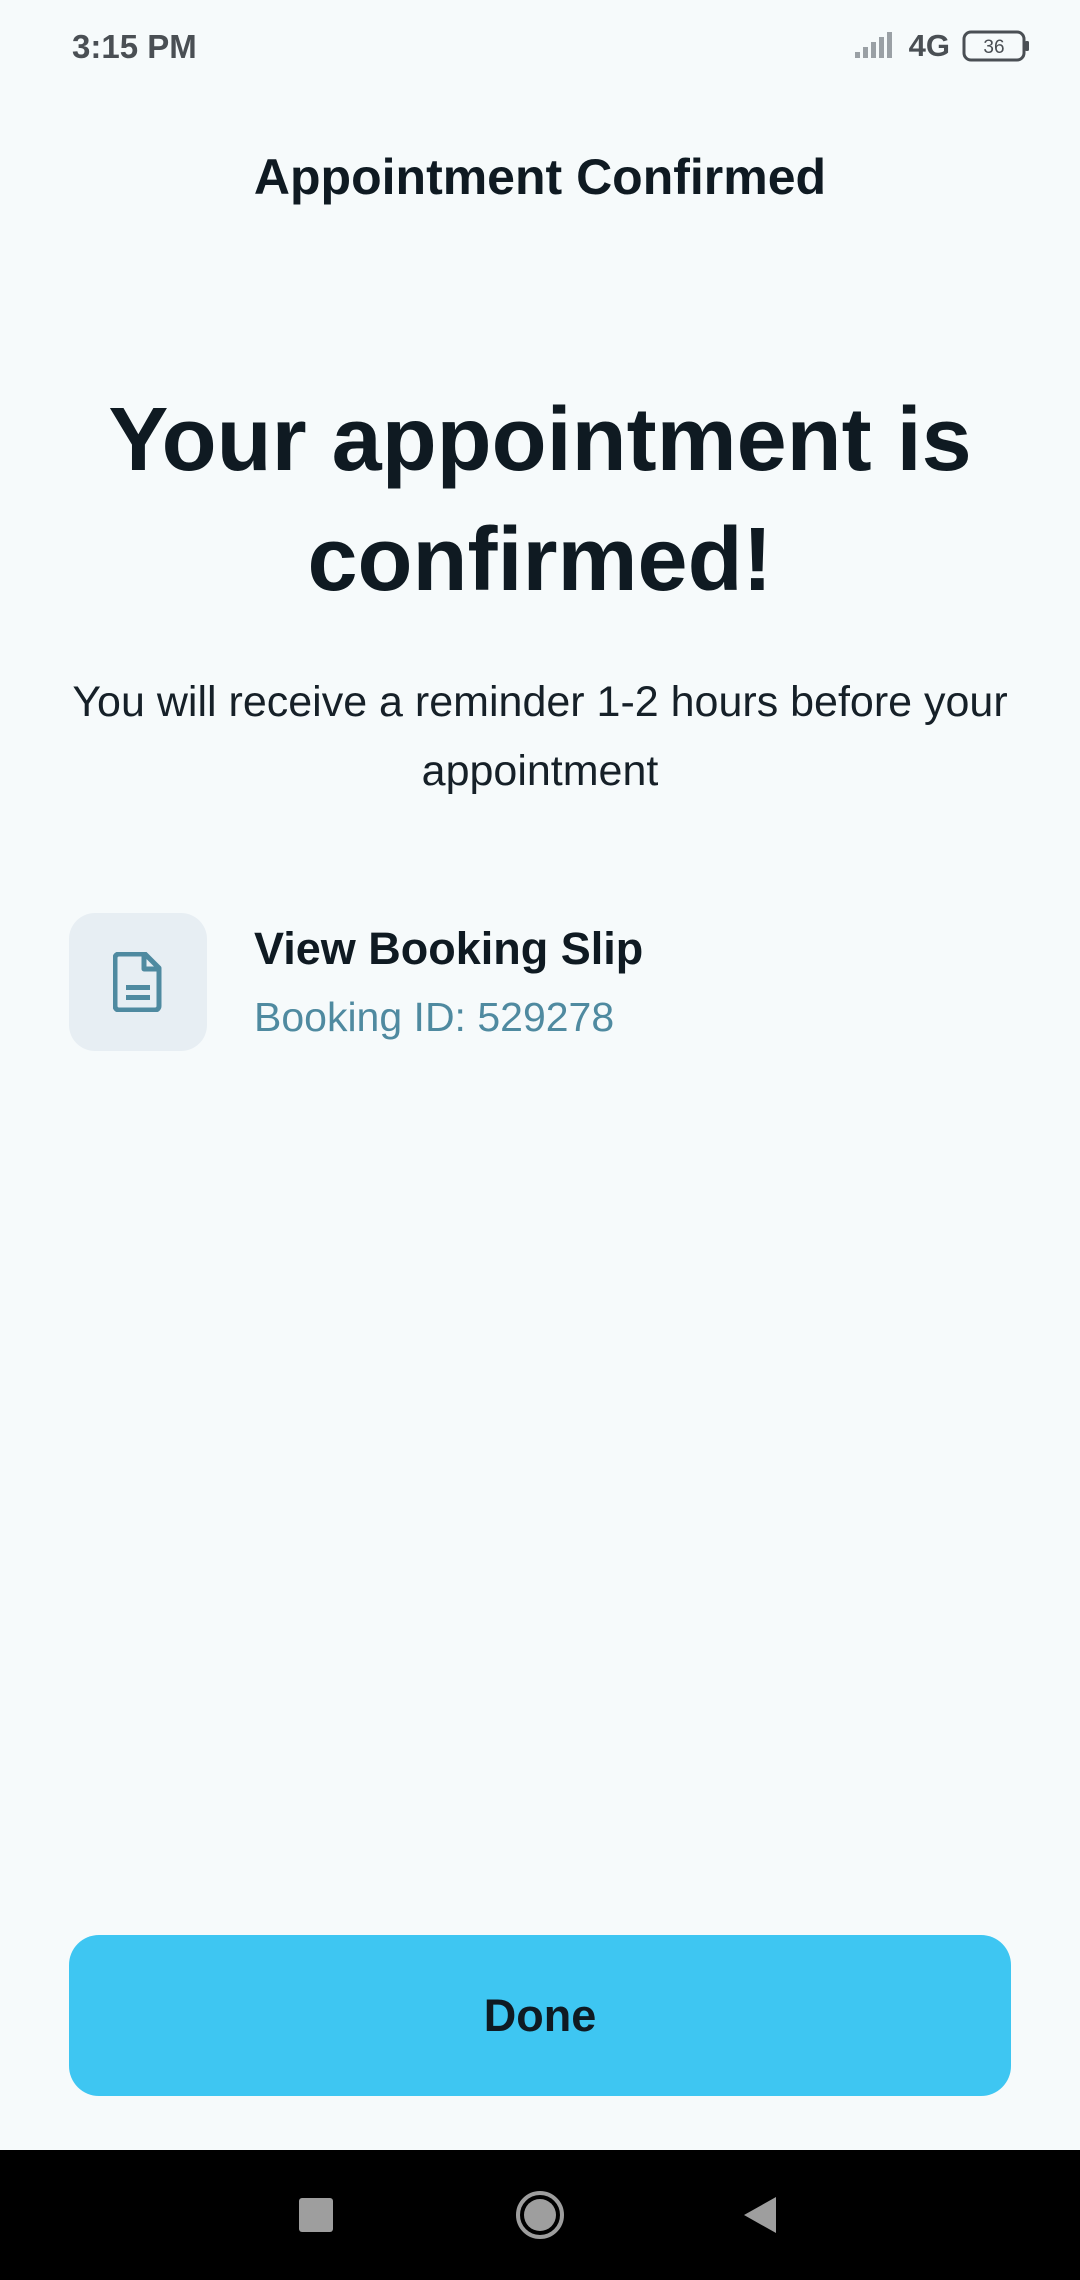 This screenshot has height=2280, width=1080. Describe the element at coordinates (540, 500) in the screenshot. I see `confirmation-headline: Your appointment is confirmed!` at that location.